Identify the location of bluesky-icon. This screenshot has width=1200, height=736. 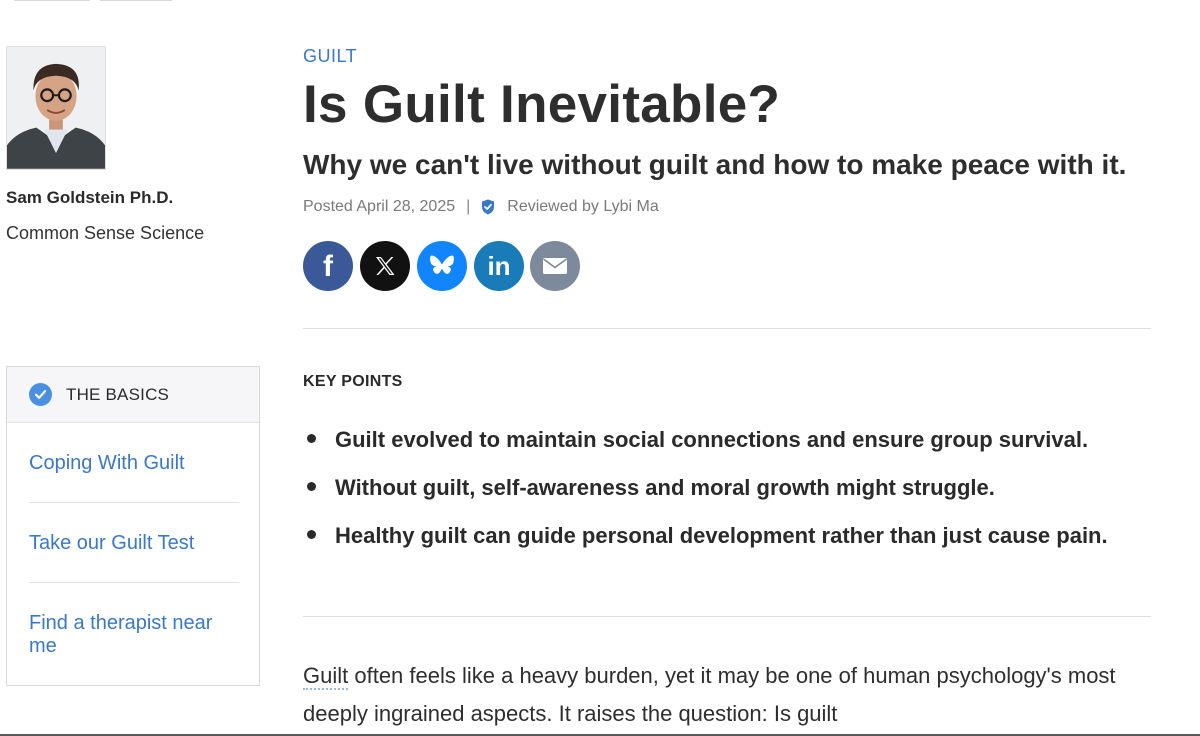
(442, 264).